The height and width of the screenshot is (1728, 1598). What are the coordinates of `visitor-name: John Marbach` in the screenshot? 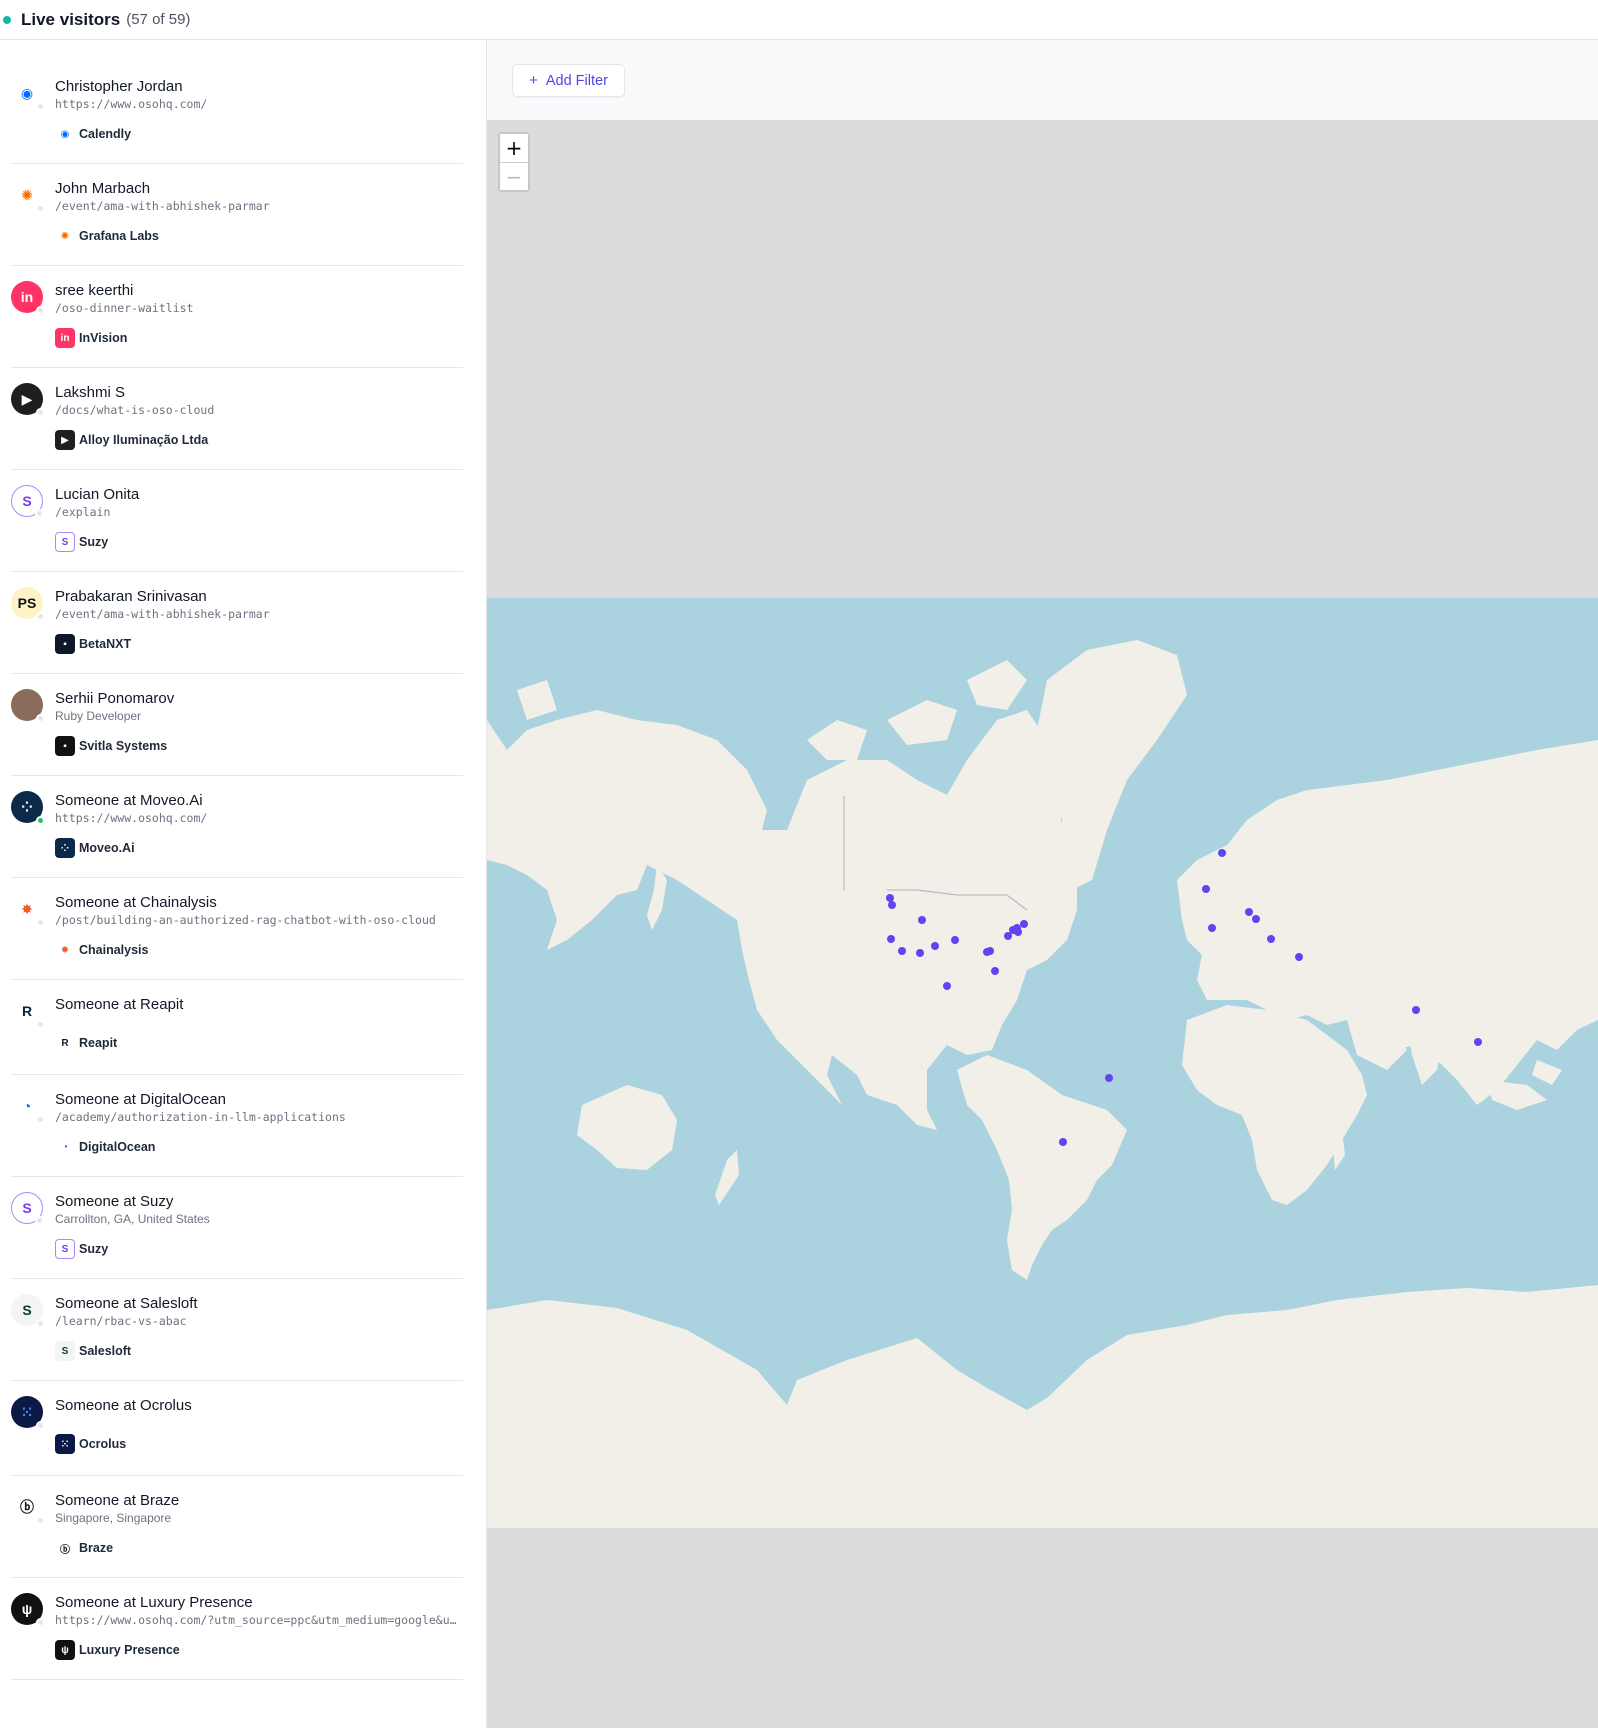 It's located at (103, 188).